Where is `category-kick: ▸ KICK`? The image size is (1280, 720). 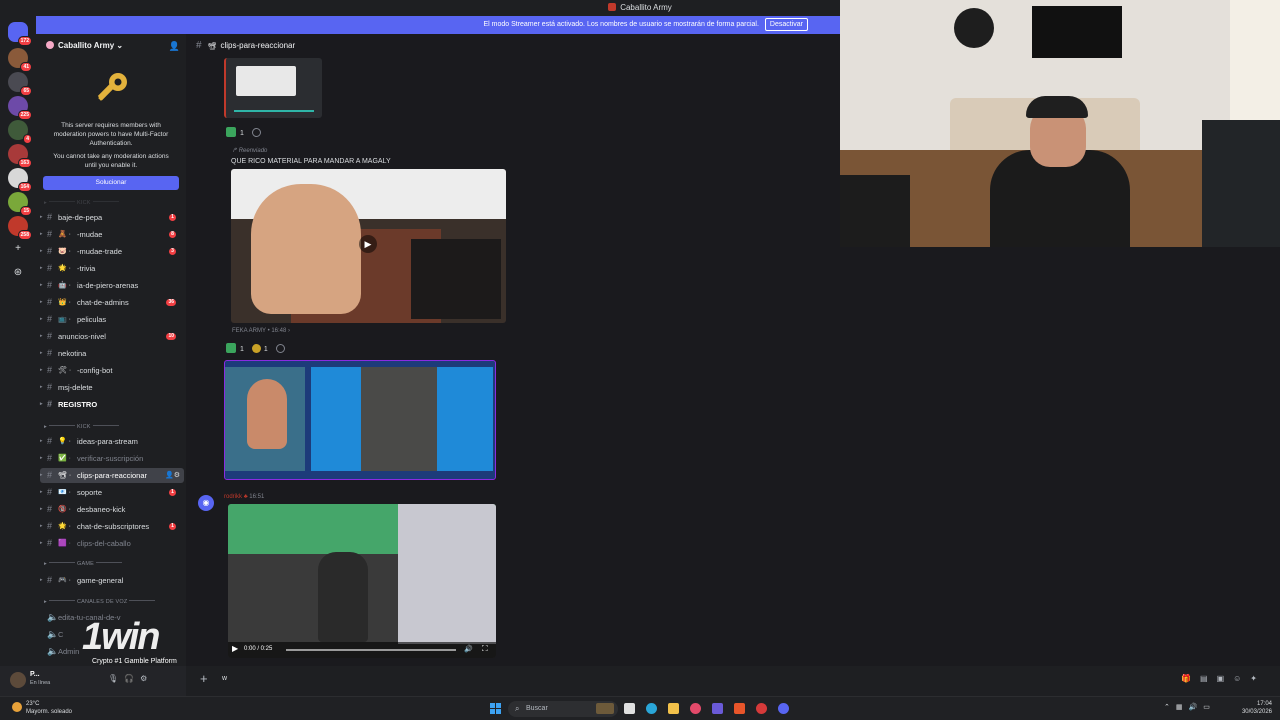 category-kick: ▸ KICK is located at coordinates (82, 427).